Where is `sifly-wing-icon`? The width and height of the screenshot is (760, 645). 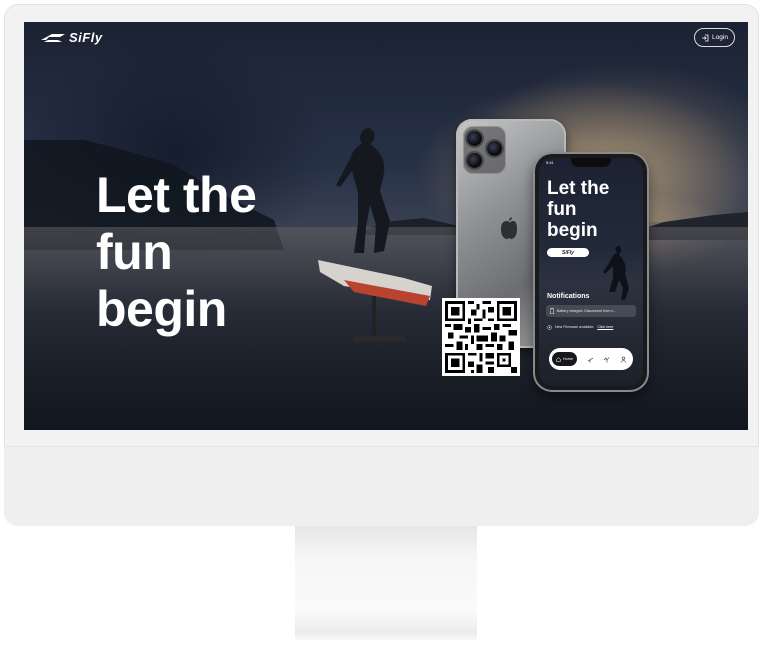 sifly-wing-icon is located at coordinates (53, 37).